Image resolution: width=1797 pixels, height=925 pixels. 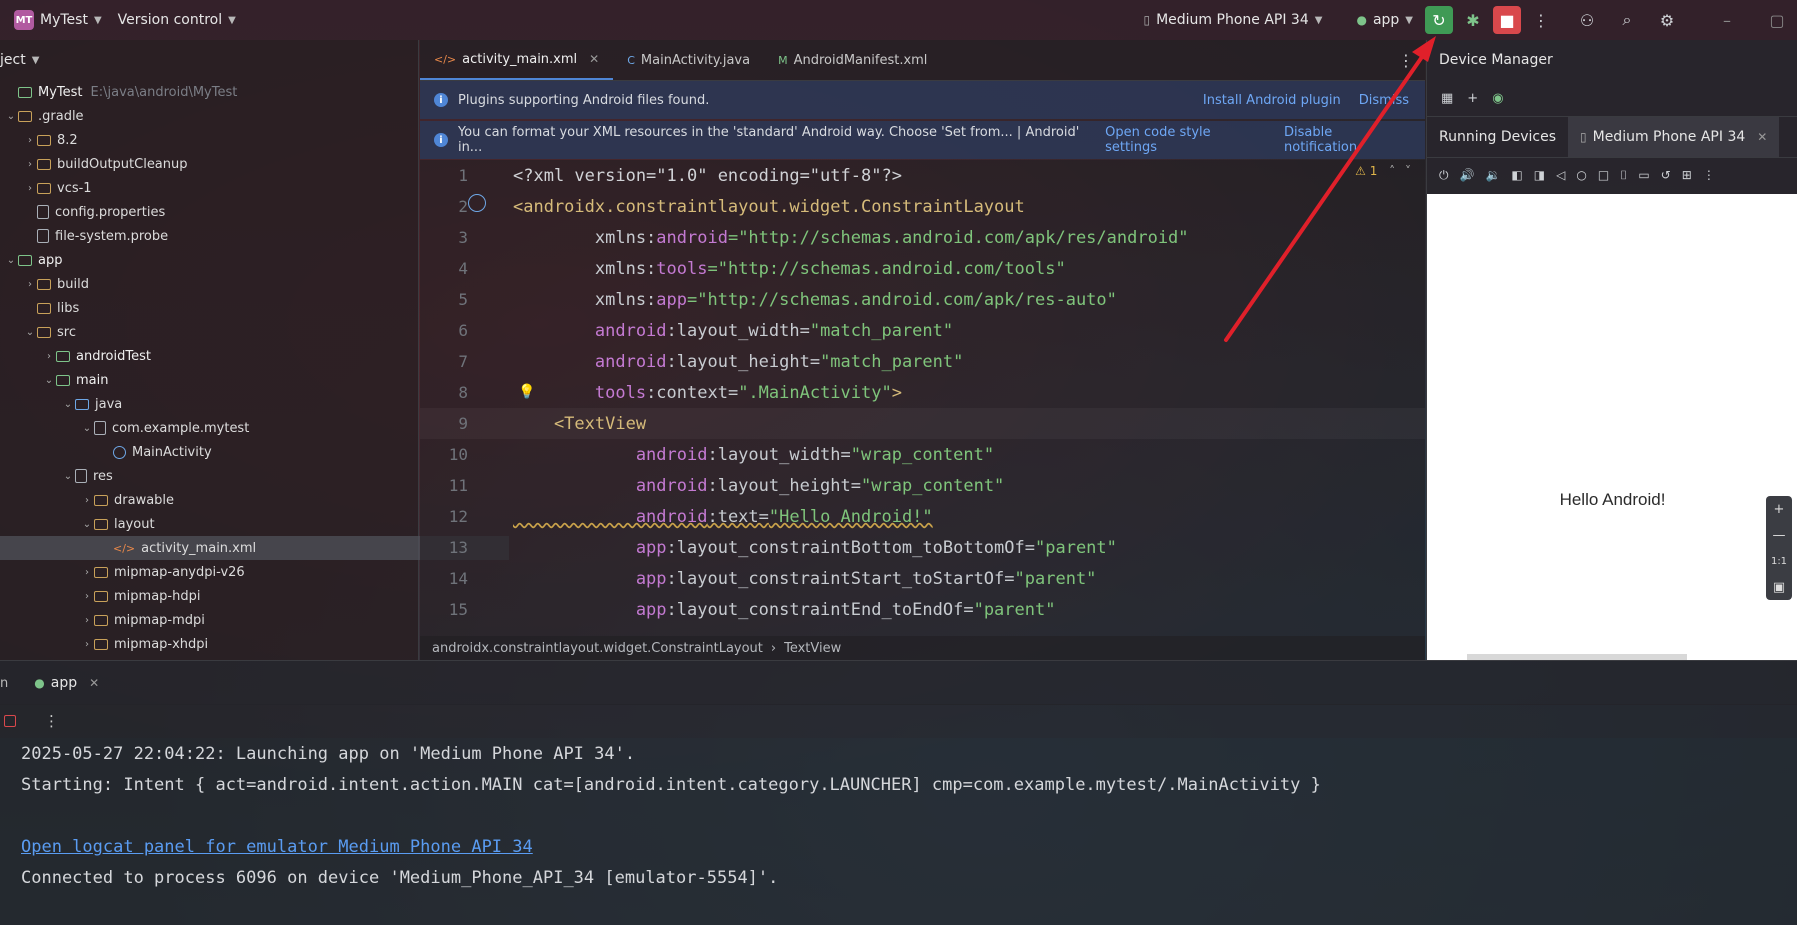 What do you see at coordinates (245, 596) in the screenshot?
I see `tree-item: › mipmap-hdpi` at bounding box center [245, 596].